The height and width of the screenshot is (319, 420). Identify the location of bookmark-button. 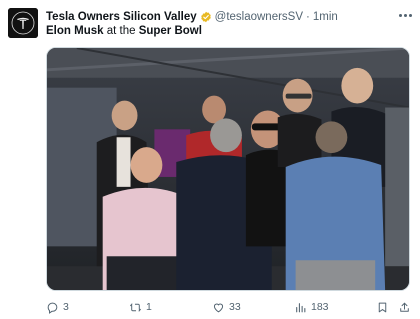
(382, 307).